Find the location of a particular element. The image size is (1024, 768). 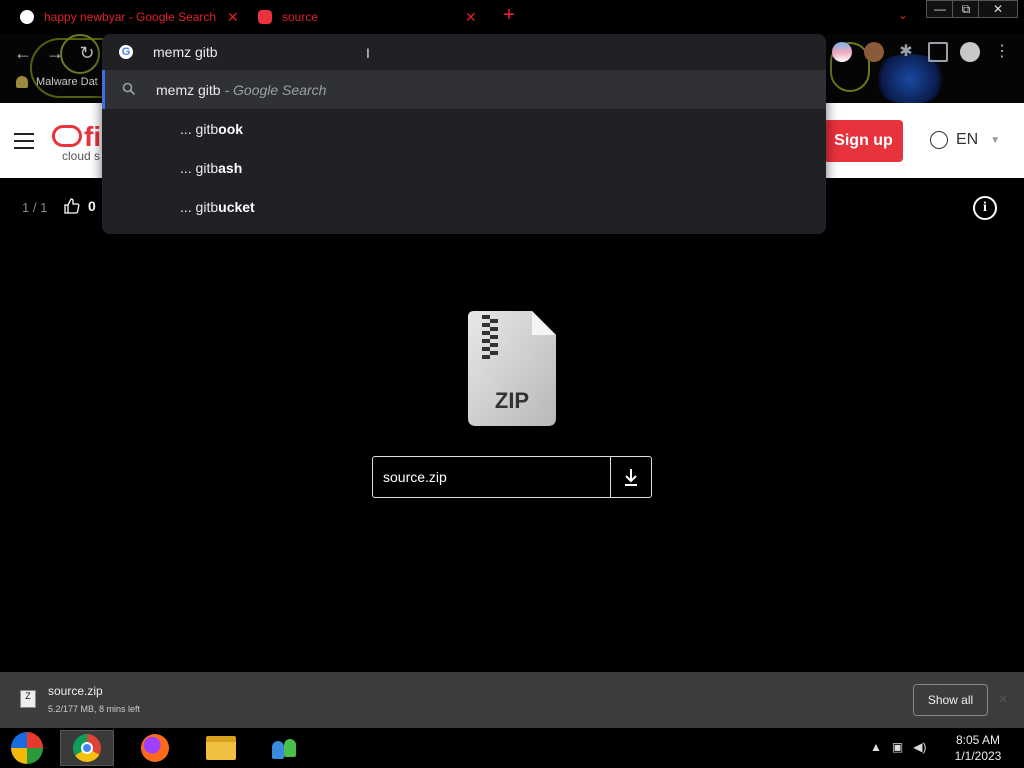

tab-google-search: happy newbyar - Google Search ✕ is located at coordinates (129, 17).